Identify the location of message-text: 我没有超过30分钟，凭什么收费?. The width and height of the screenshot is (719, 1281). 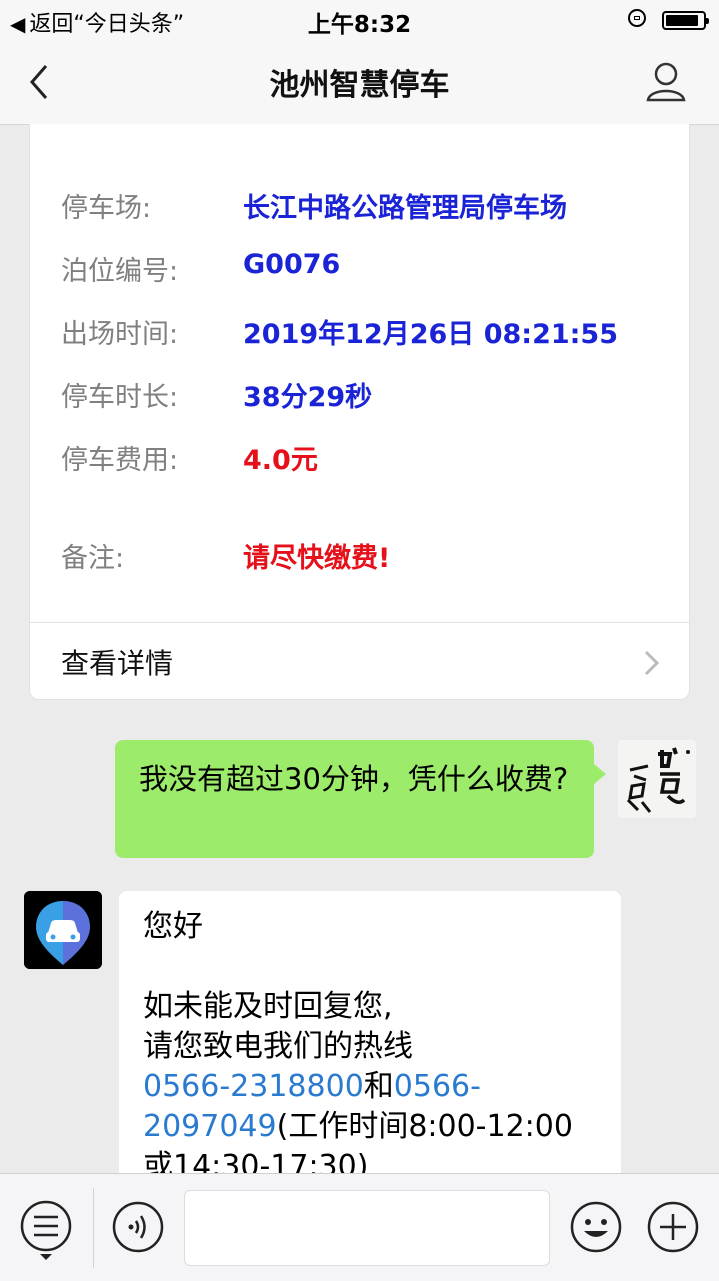
(354, 779).